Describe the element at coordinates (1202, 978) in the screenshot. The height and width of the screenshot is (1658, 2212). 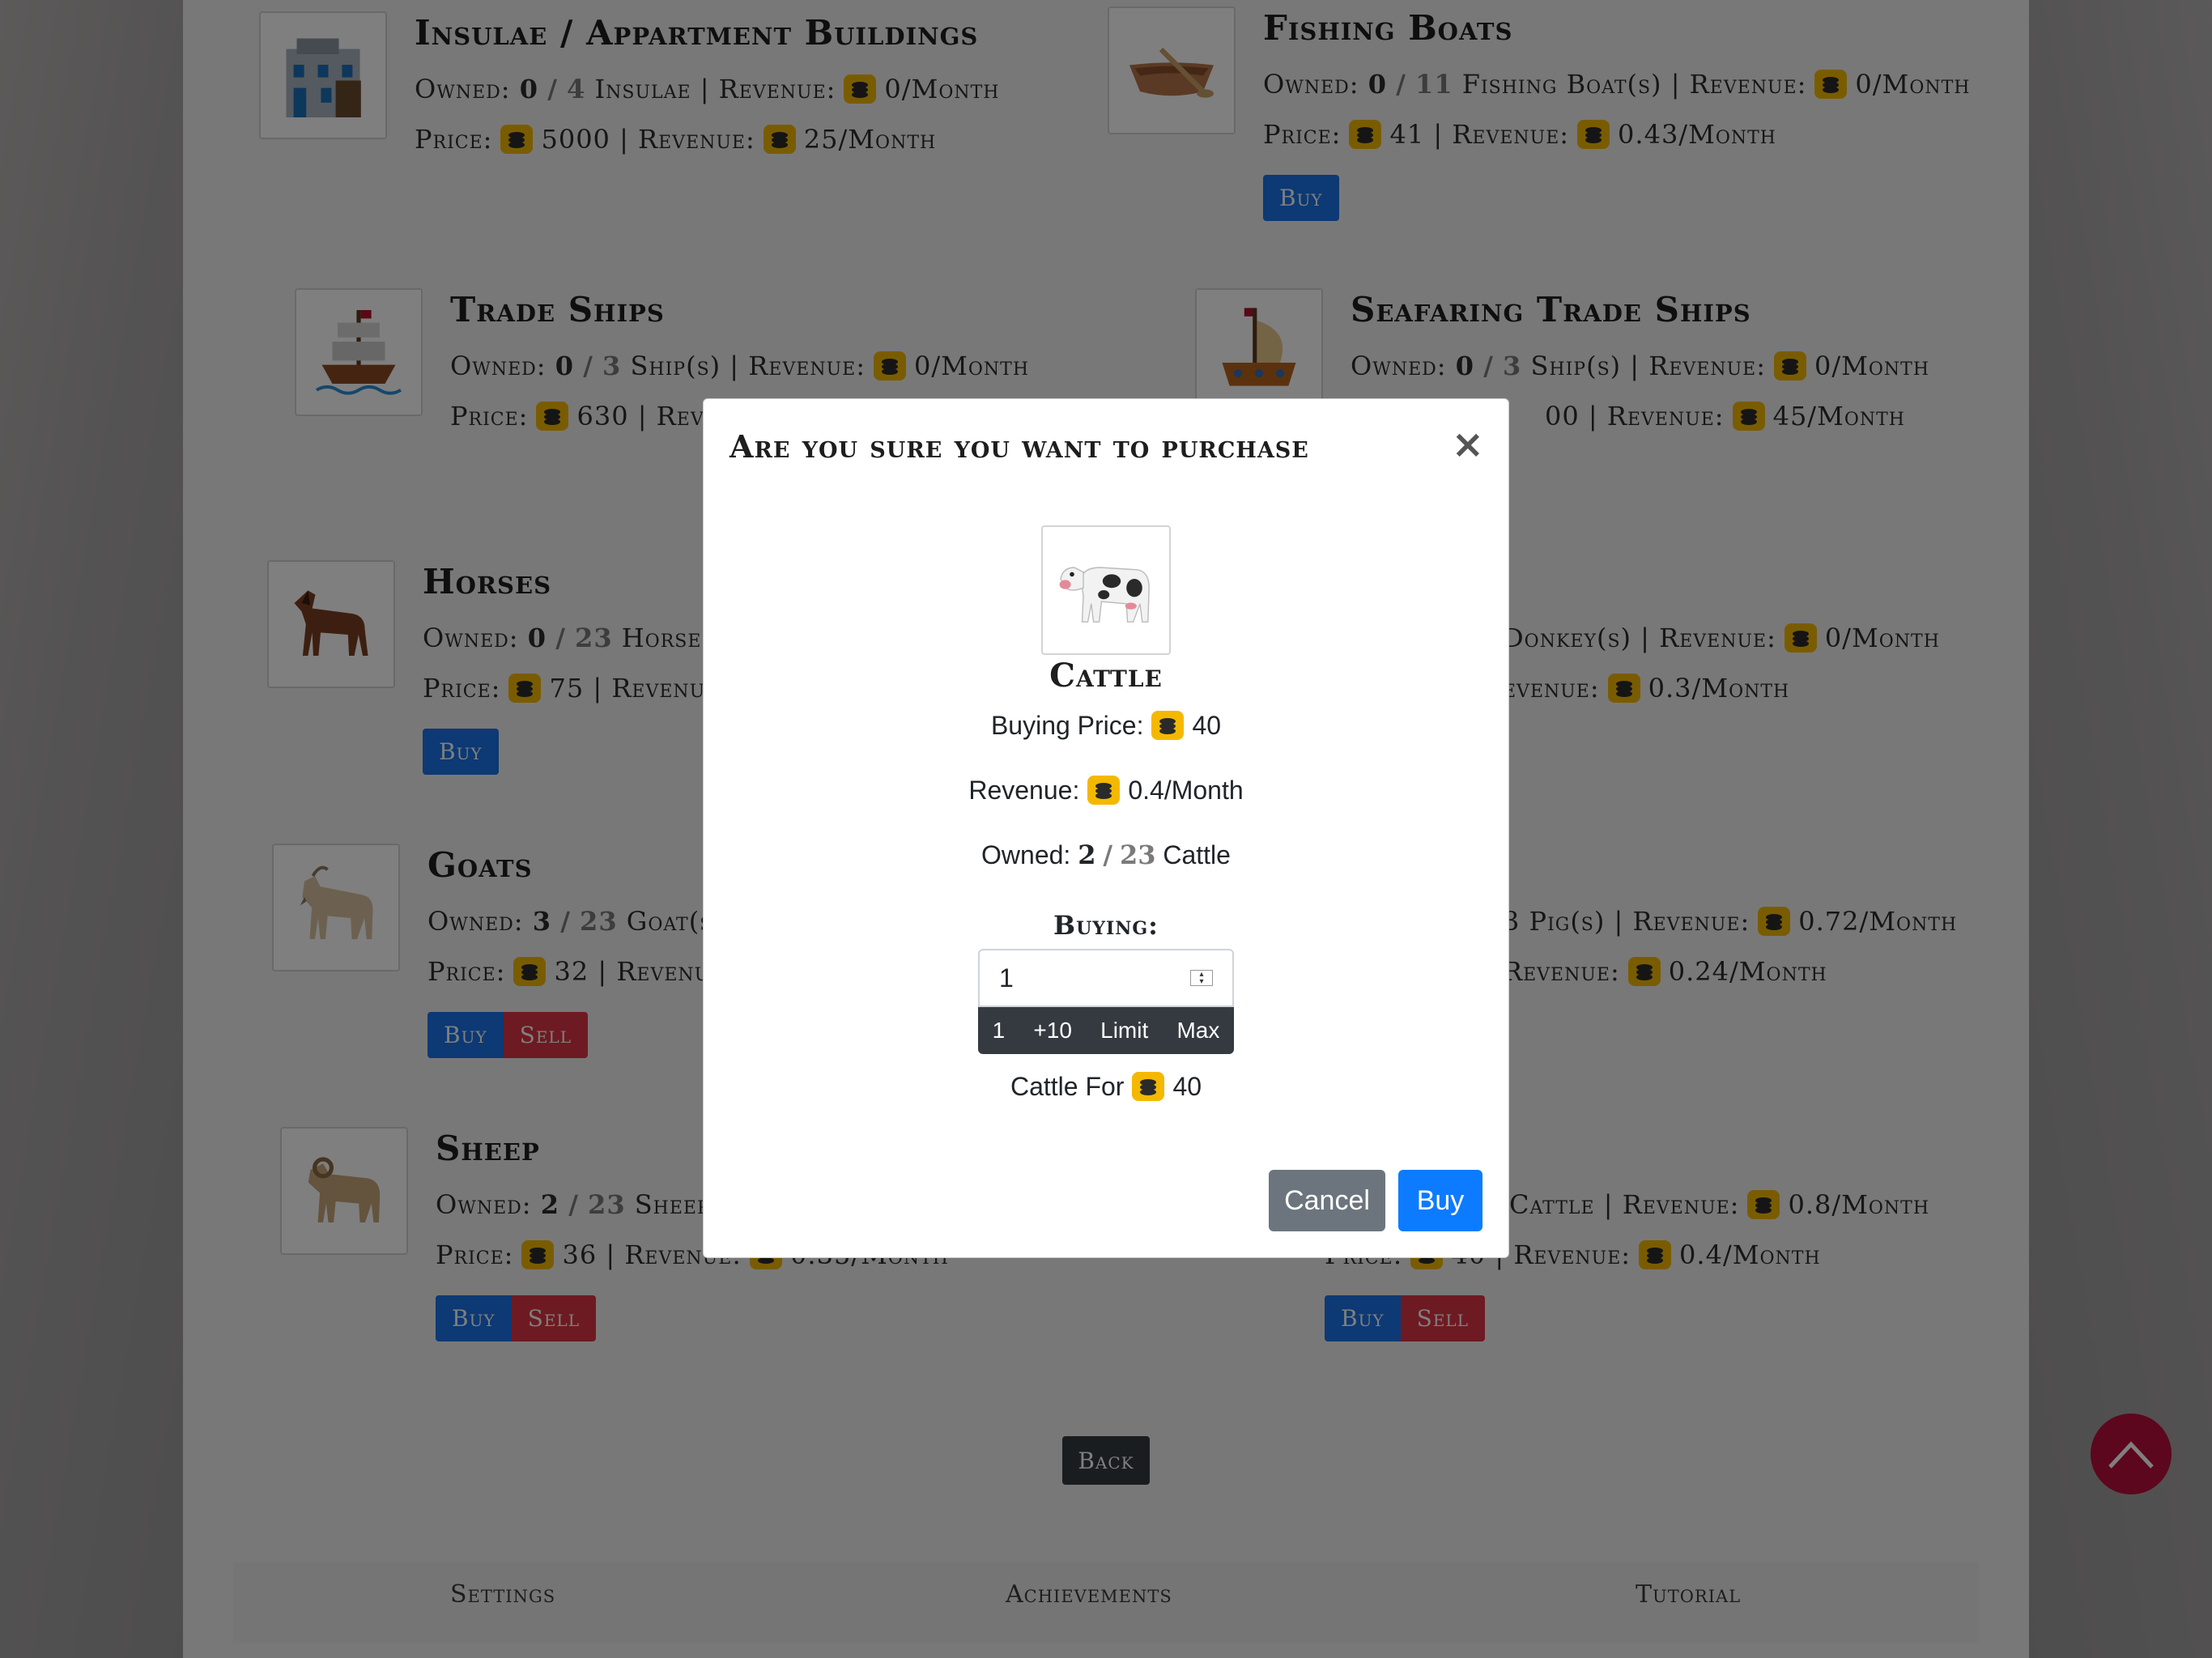
I see `stepper-icon: ▴ ▾` at that location.